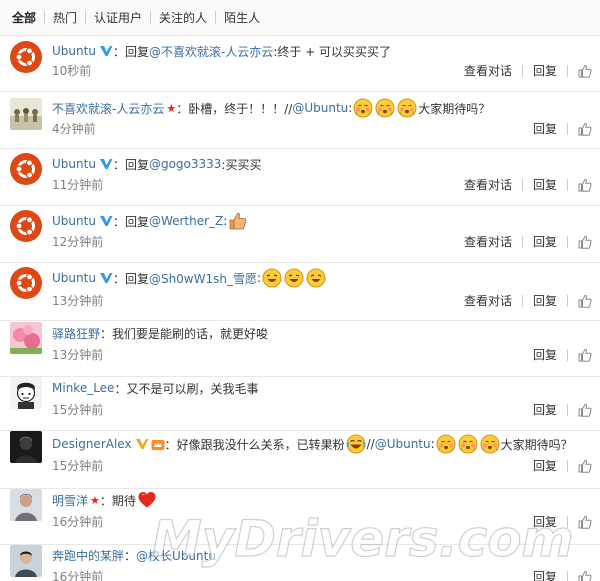 The image size is (600, 581). What do you see at coordinates (78, 242) in the screenshot?
I see `timestamp: 12分钟前` at bounding box center [78, 242].